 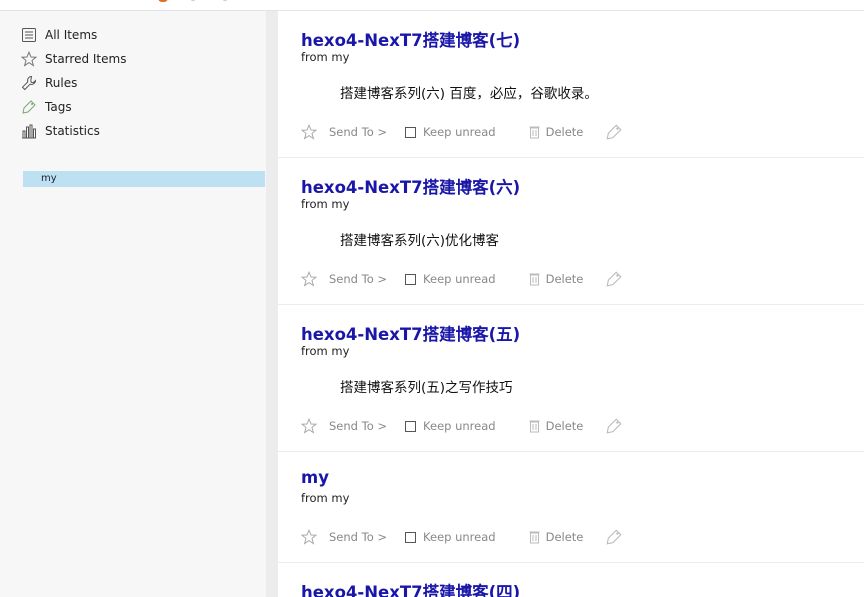 What do you see at coordinates (410, 39) in the screenshot?
I see `article-title: hexo4-NexT7搭建博客(七)` at bounding box center [410, 39].